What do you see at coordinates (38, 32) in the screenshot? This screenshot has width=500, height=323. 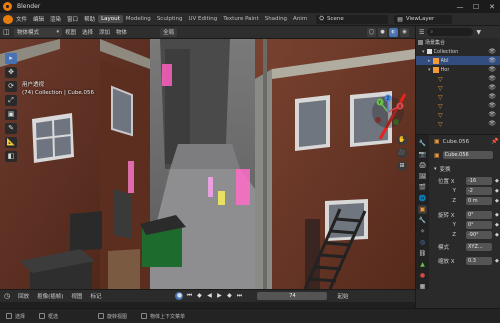 I see `mode-dropdown: 物体模式 ▾` at bounding box center [38, 32].